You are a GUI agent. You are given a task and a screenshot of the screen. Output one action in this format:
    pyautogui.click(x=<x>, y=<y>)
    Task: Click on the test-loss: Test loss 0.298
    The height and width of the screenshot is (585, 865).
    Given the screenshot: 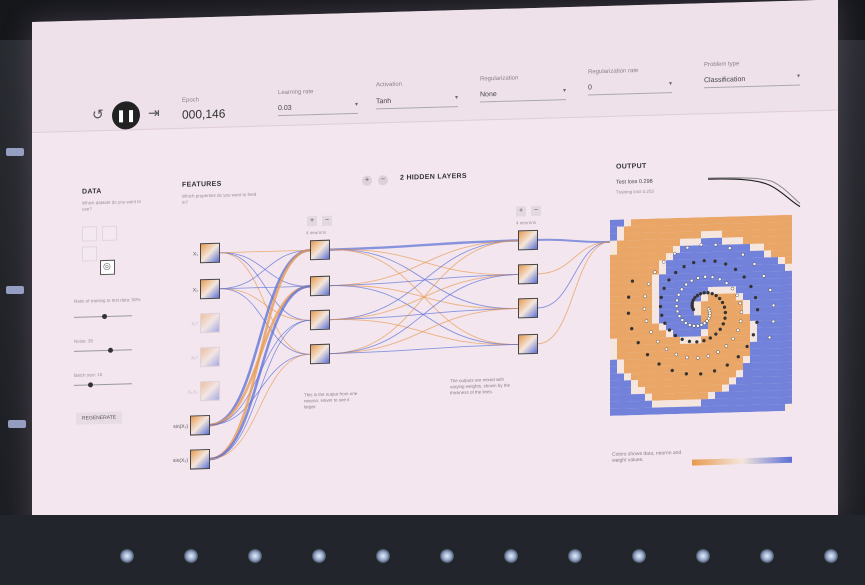 What is the action you would take?
    pyautogui.click(x=634, y=182)
    